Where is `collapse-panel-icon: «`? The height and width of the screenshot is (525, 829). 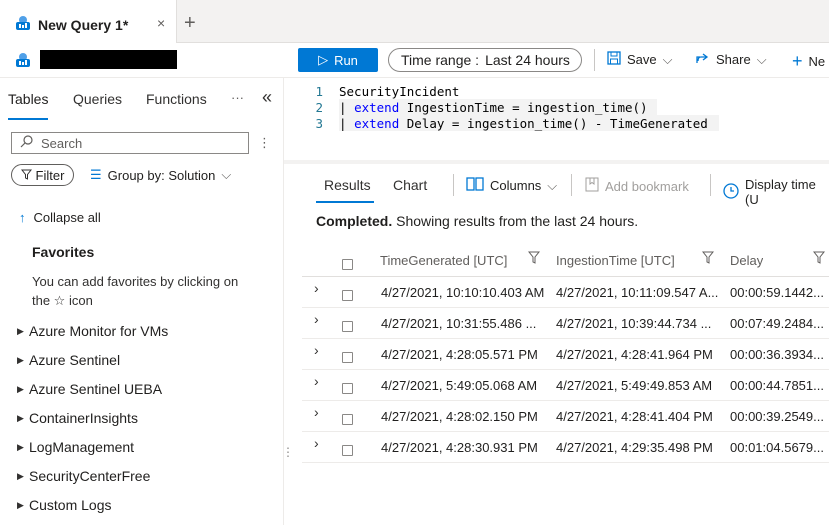
collapse-panel-icon: « is located at coordinates (267, 97).